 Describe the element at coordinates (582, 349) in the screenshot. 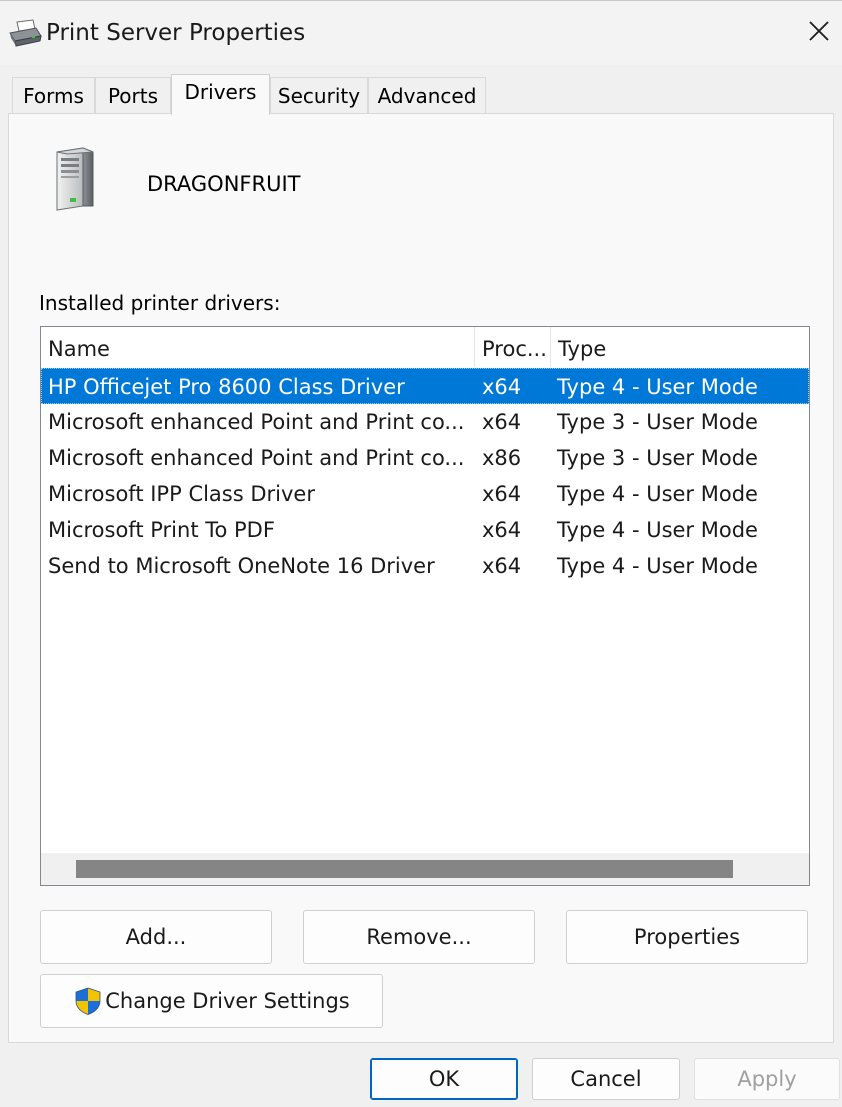

I see `column-label: Type` at that location.